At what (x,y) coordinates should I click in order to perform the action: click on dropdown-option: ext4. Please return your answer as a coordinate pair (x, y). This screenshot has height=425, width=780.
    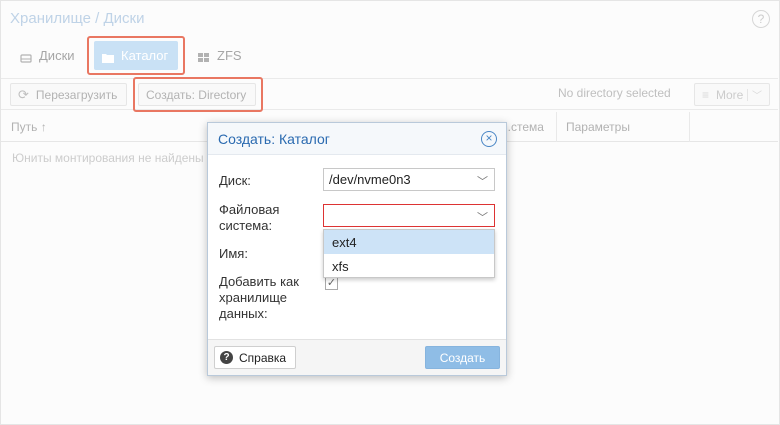
    Looking at the image, I should click on (409, 242).